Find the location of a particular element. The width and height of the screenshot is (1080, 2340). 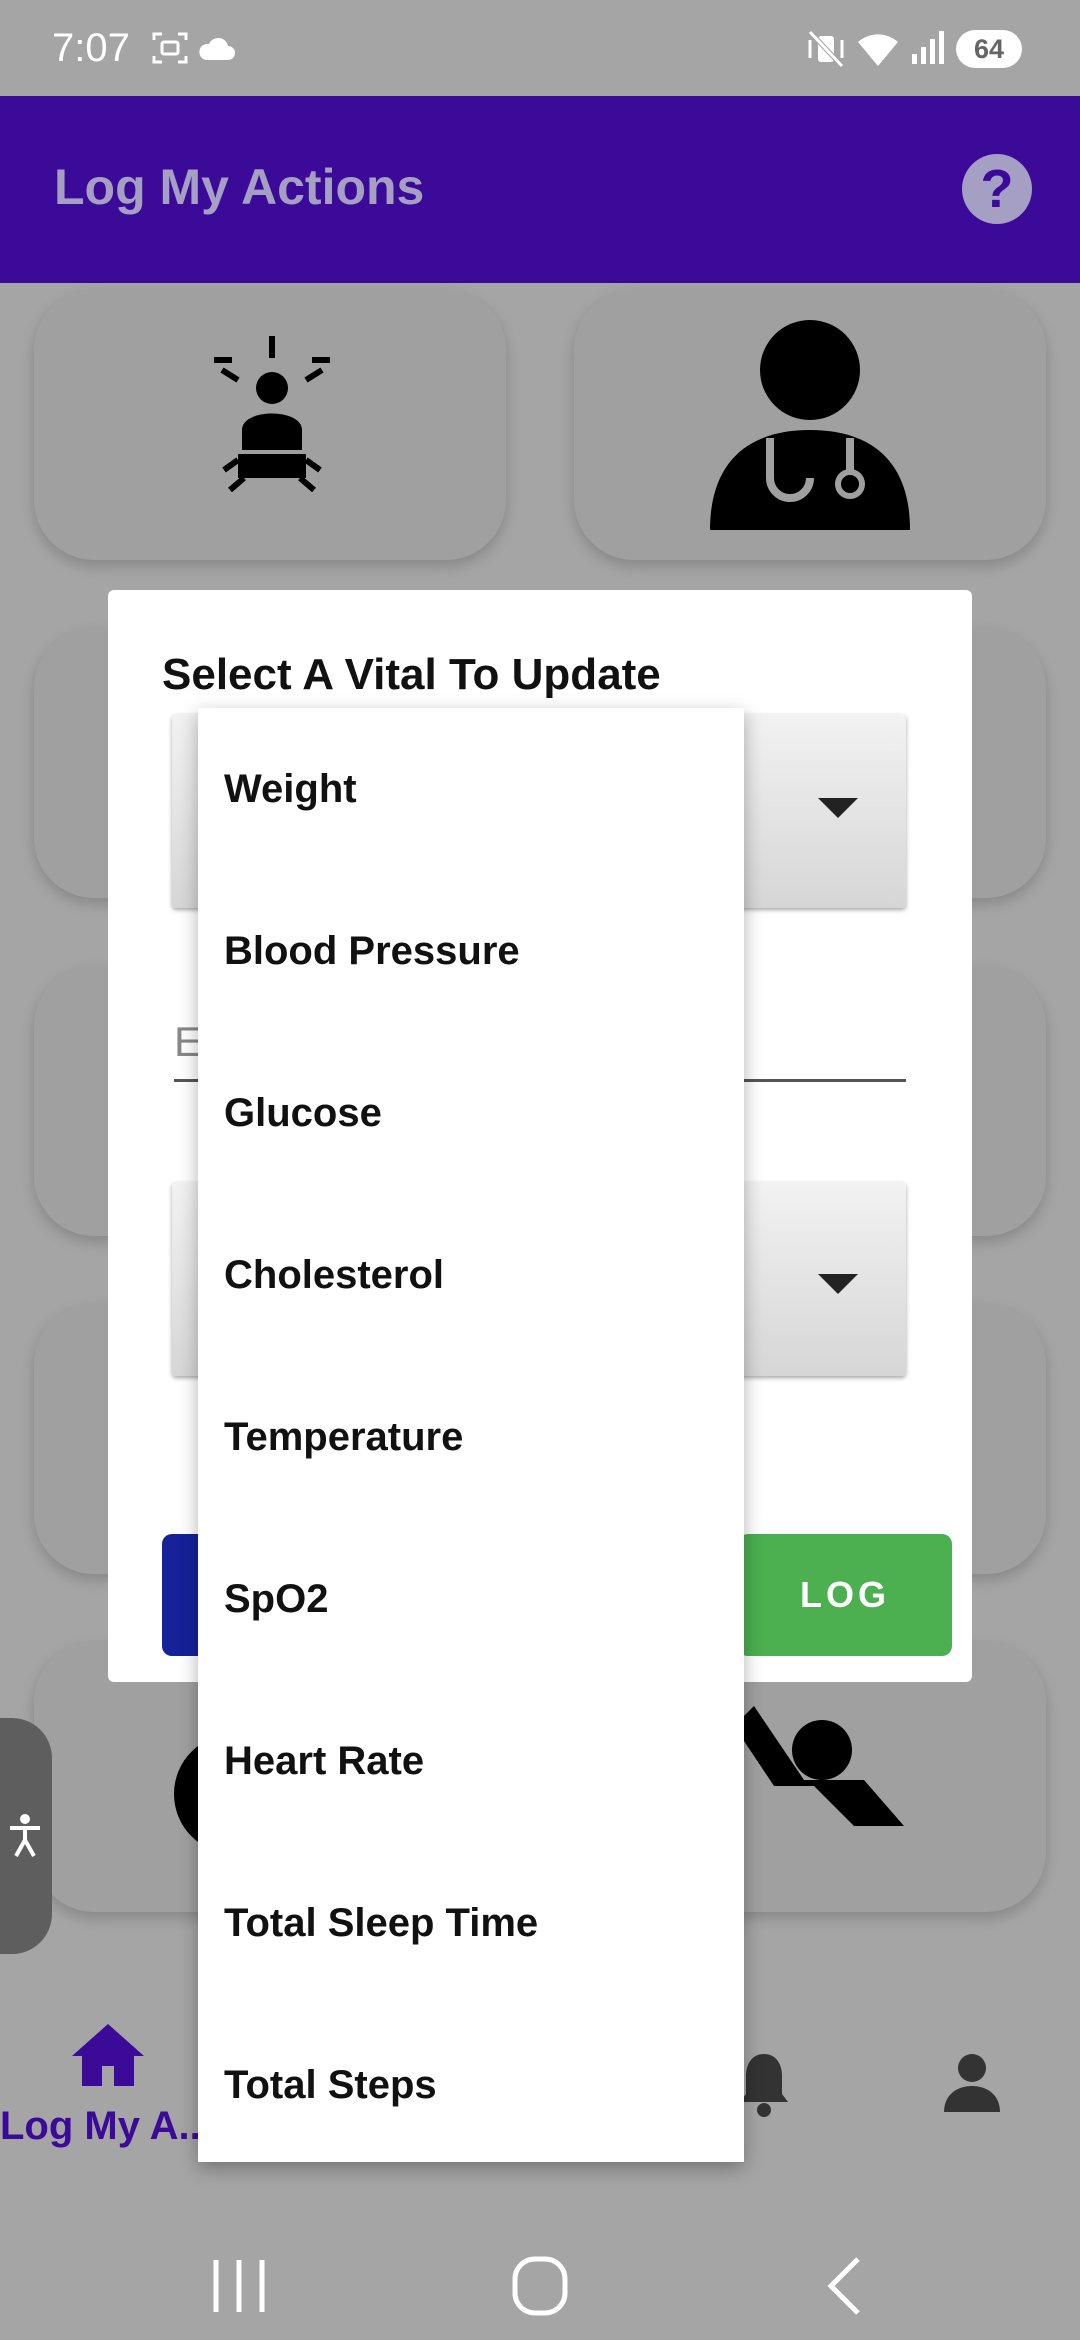

dropdown-option-cholesterol: Cholesterol is located at coordinates (471, 1275).